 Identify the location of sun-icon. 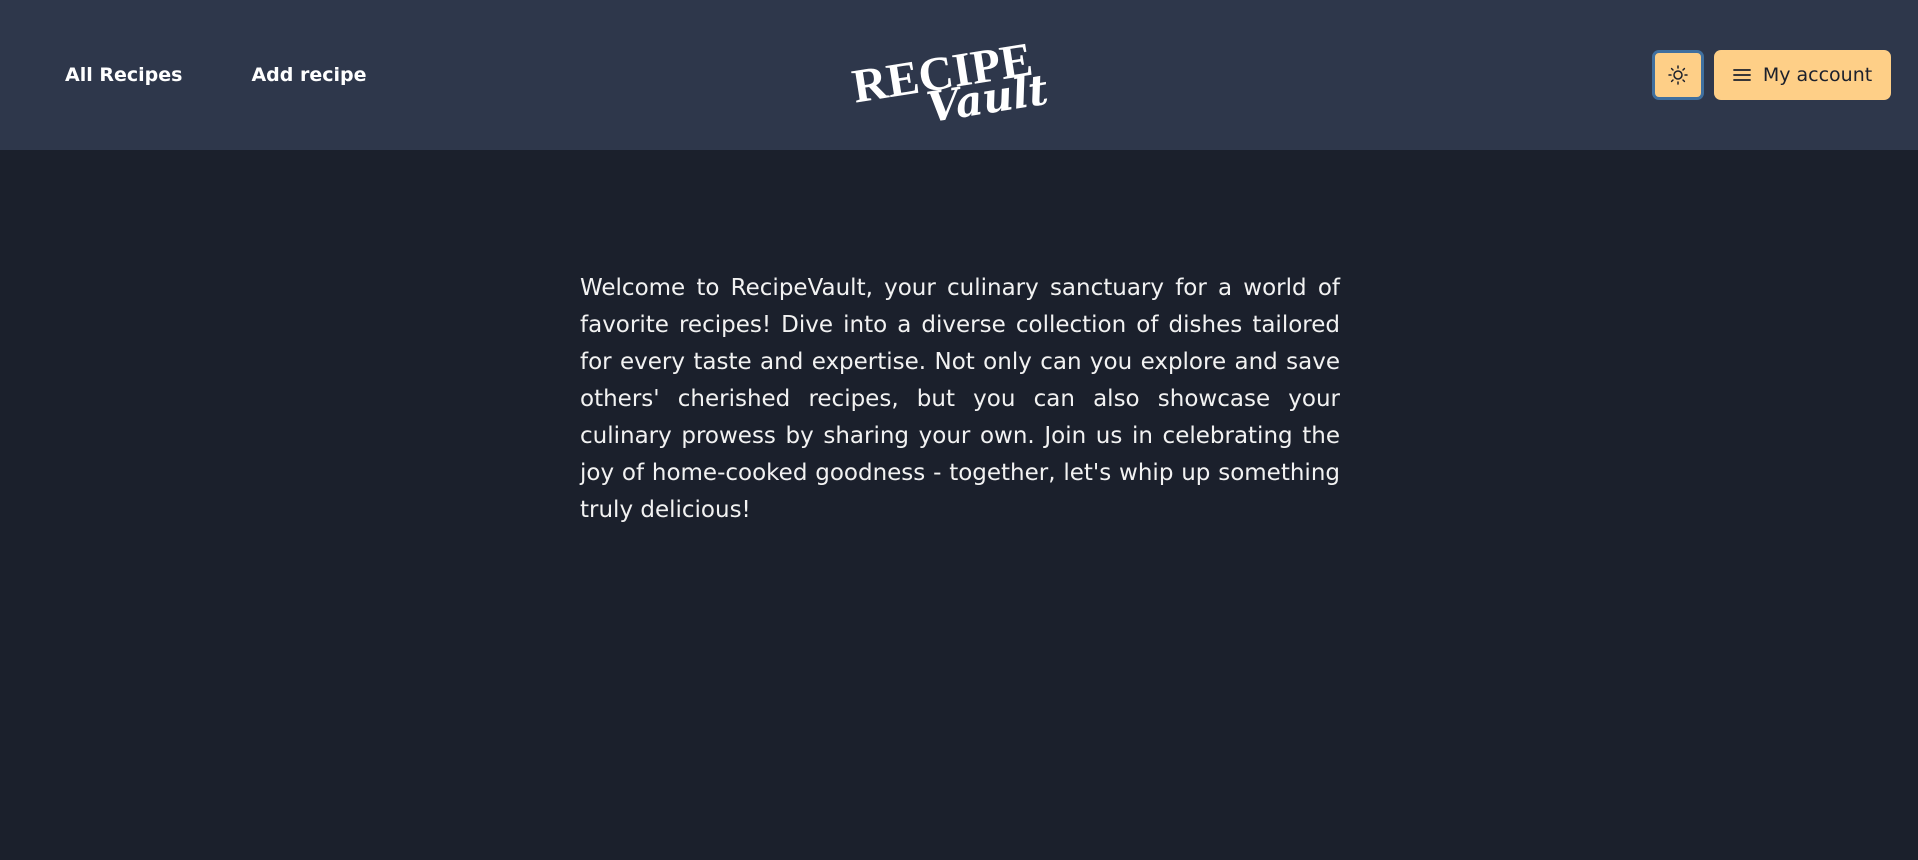
(1678, 75).